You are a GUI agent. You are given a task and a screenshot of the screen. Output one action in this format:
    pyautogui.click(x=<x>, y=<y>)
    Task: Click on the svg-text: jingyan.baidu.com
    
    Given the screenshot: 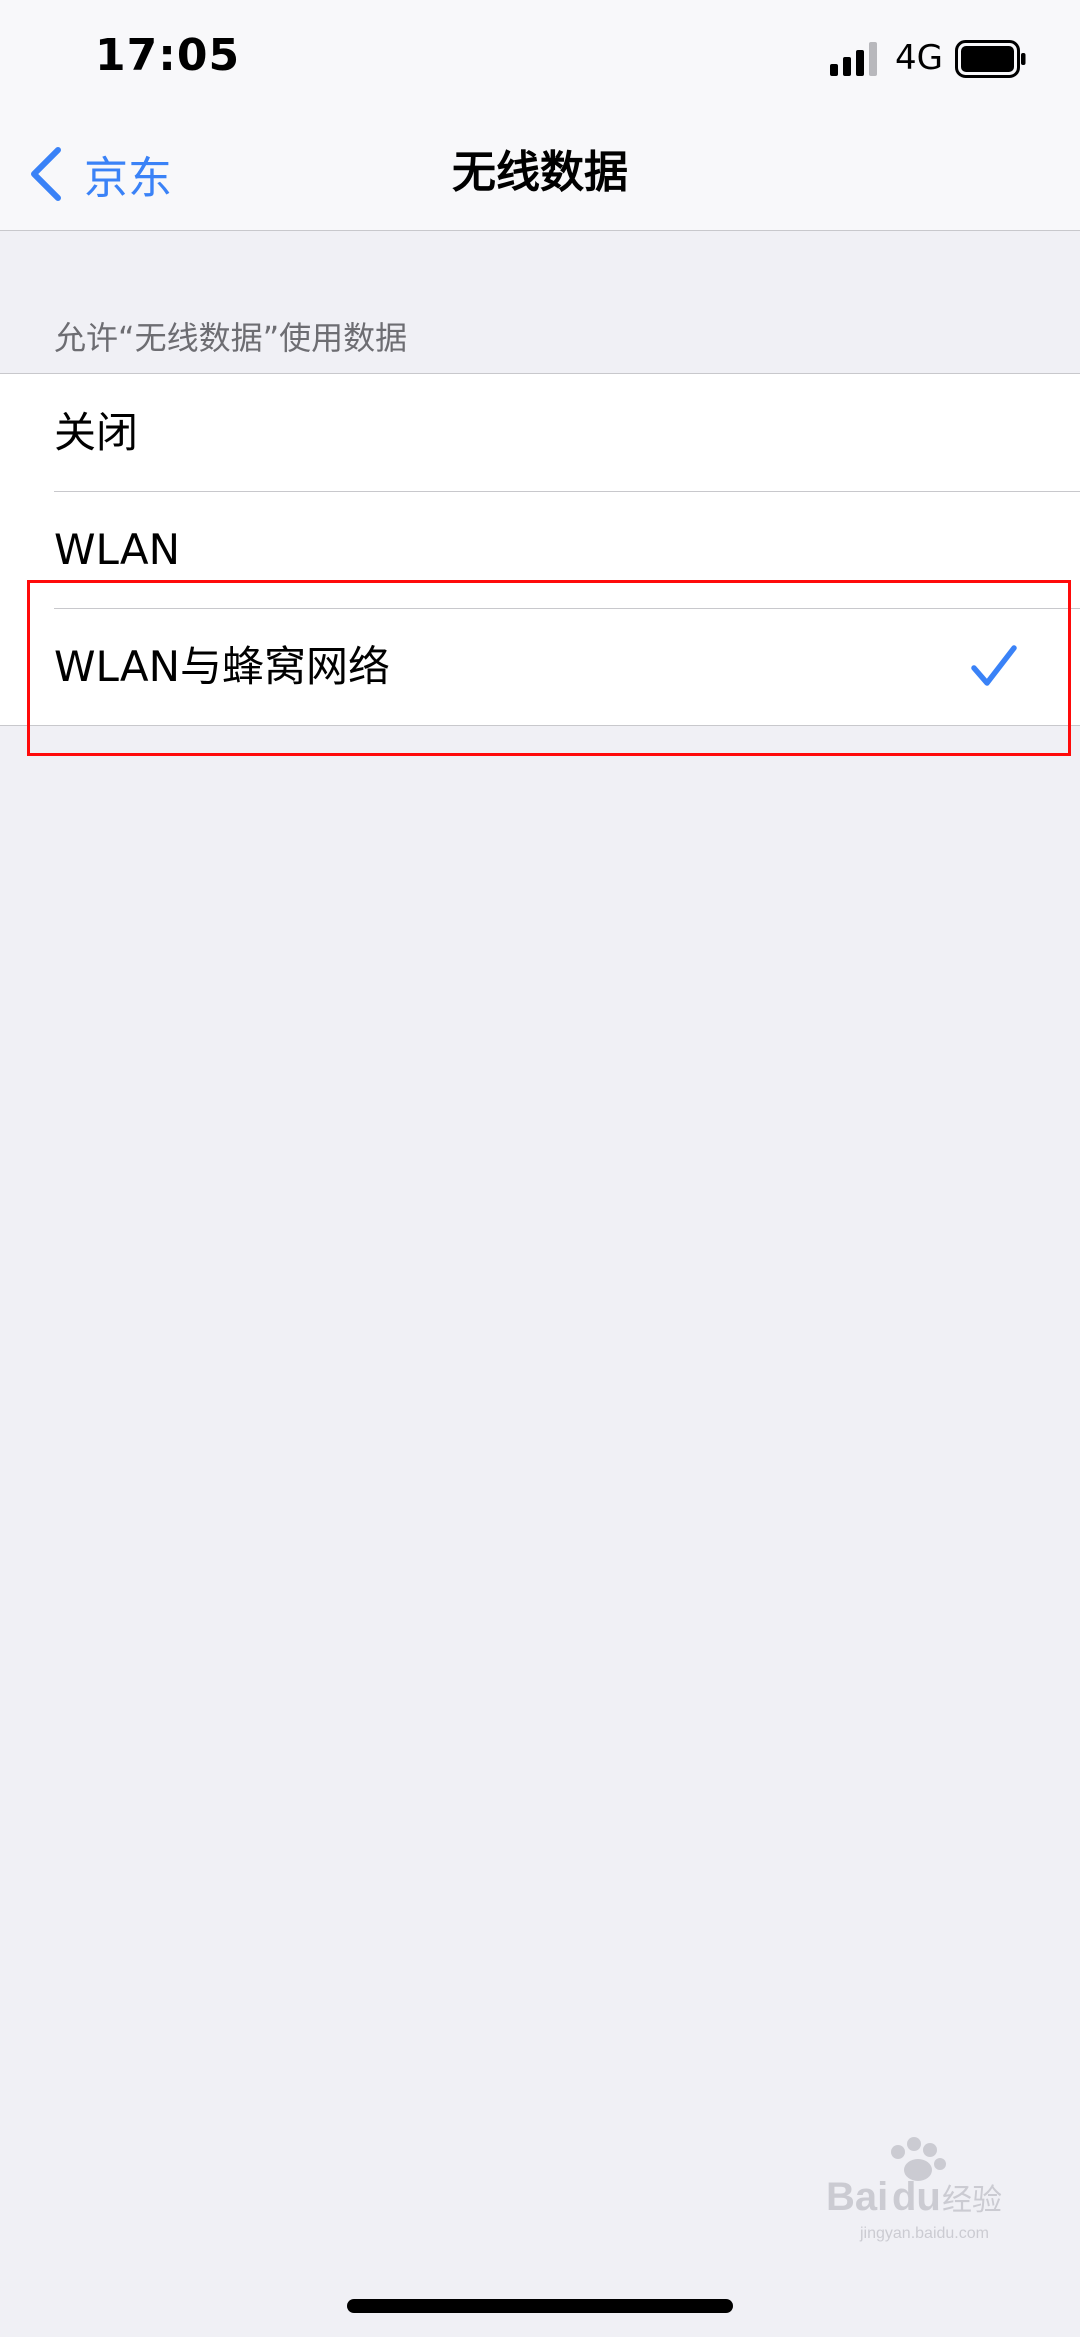 What is the action you would take?
    pyautogui.click(x=924, y=2233)
    